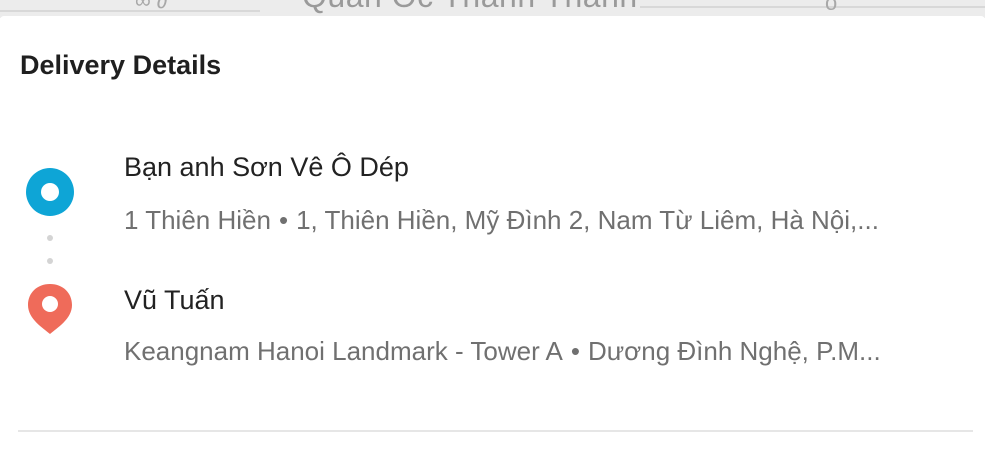 This screenshot has height=450, width=985. I want to click on map-road-marking: ∞ ∂, so click(151, 6).